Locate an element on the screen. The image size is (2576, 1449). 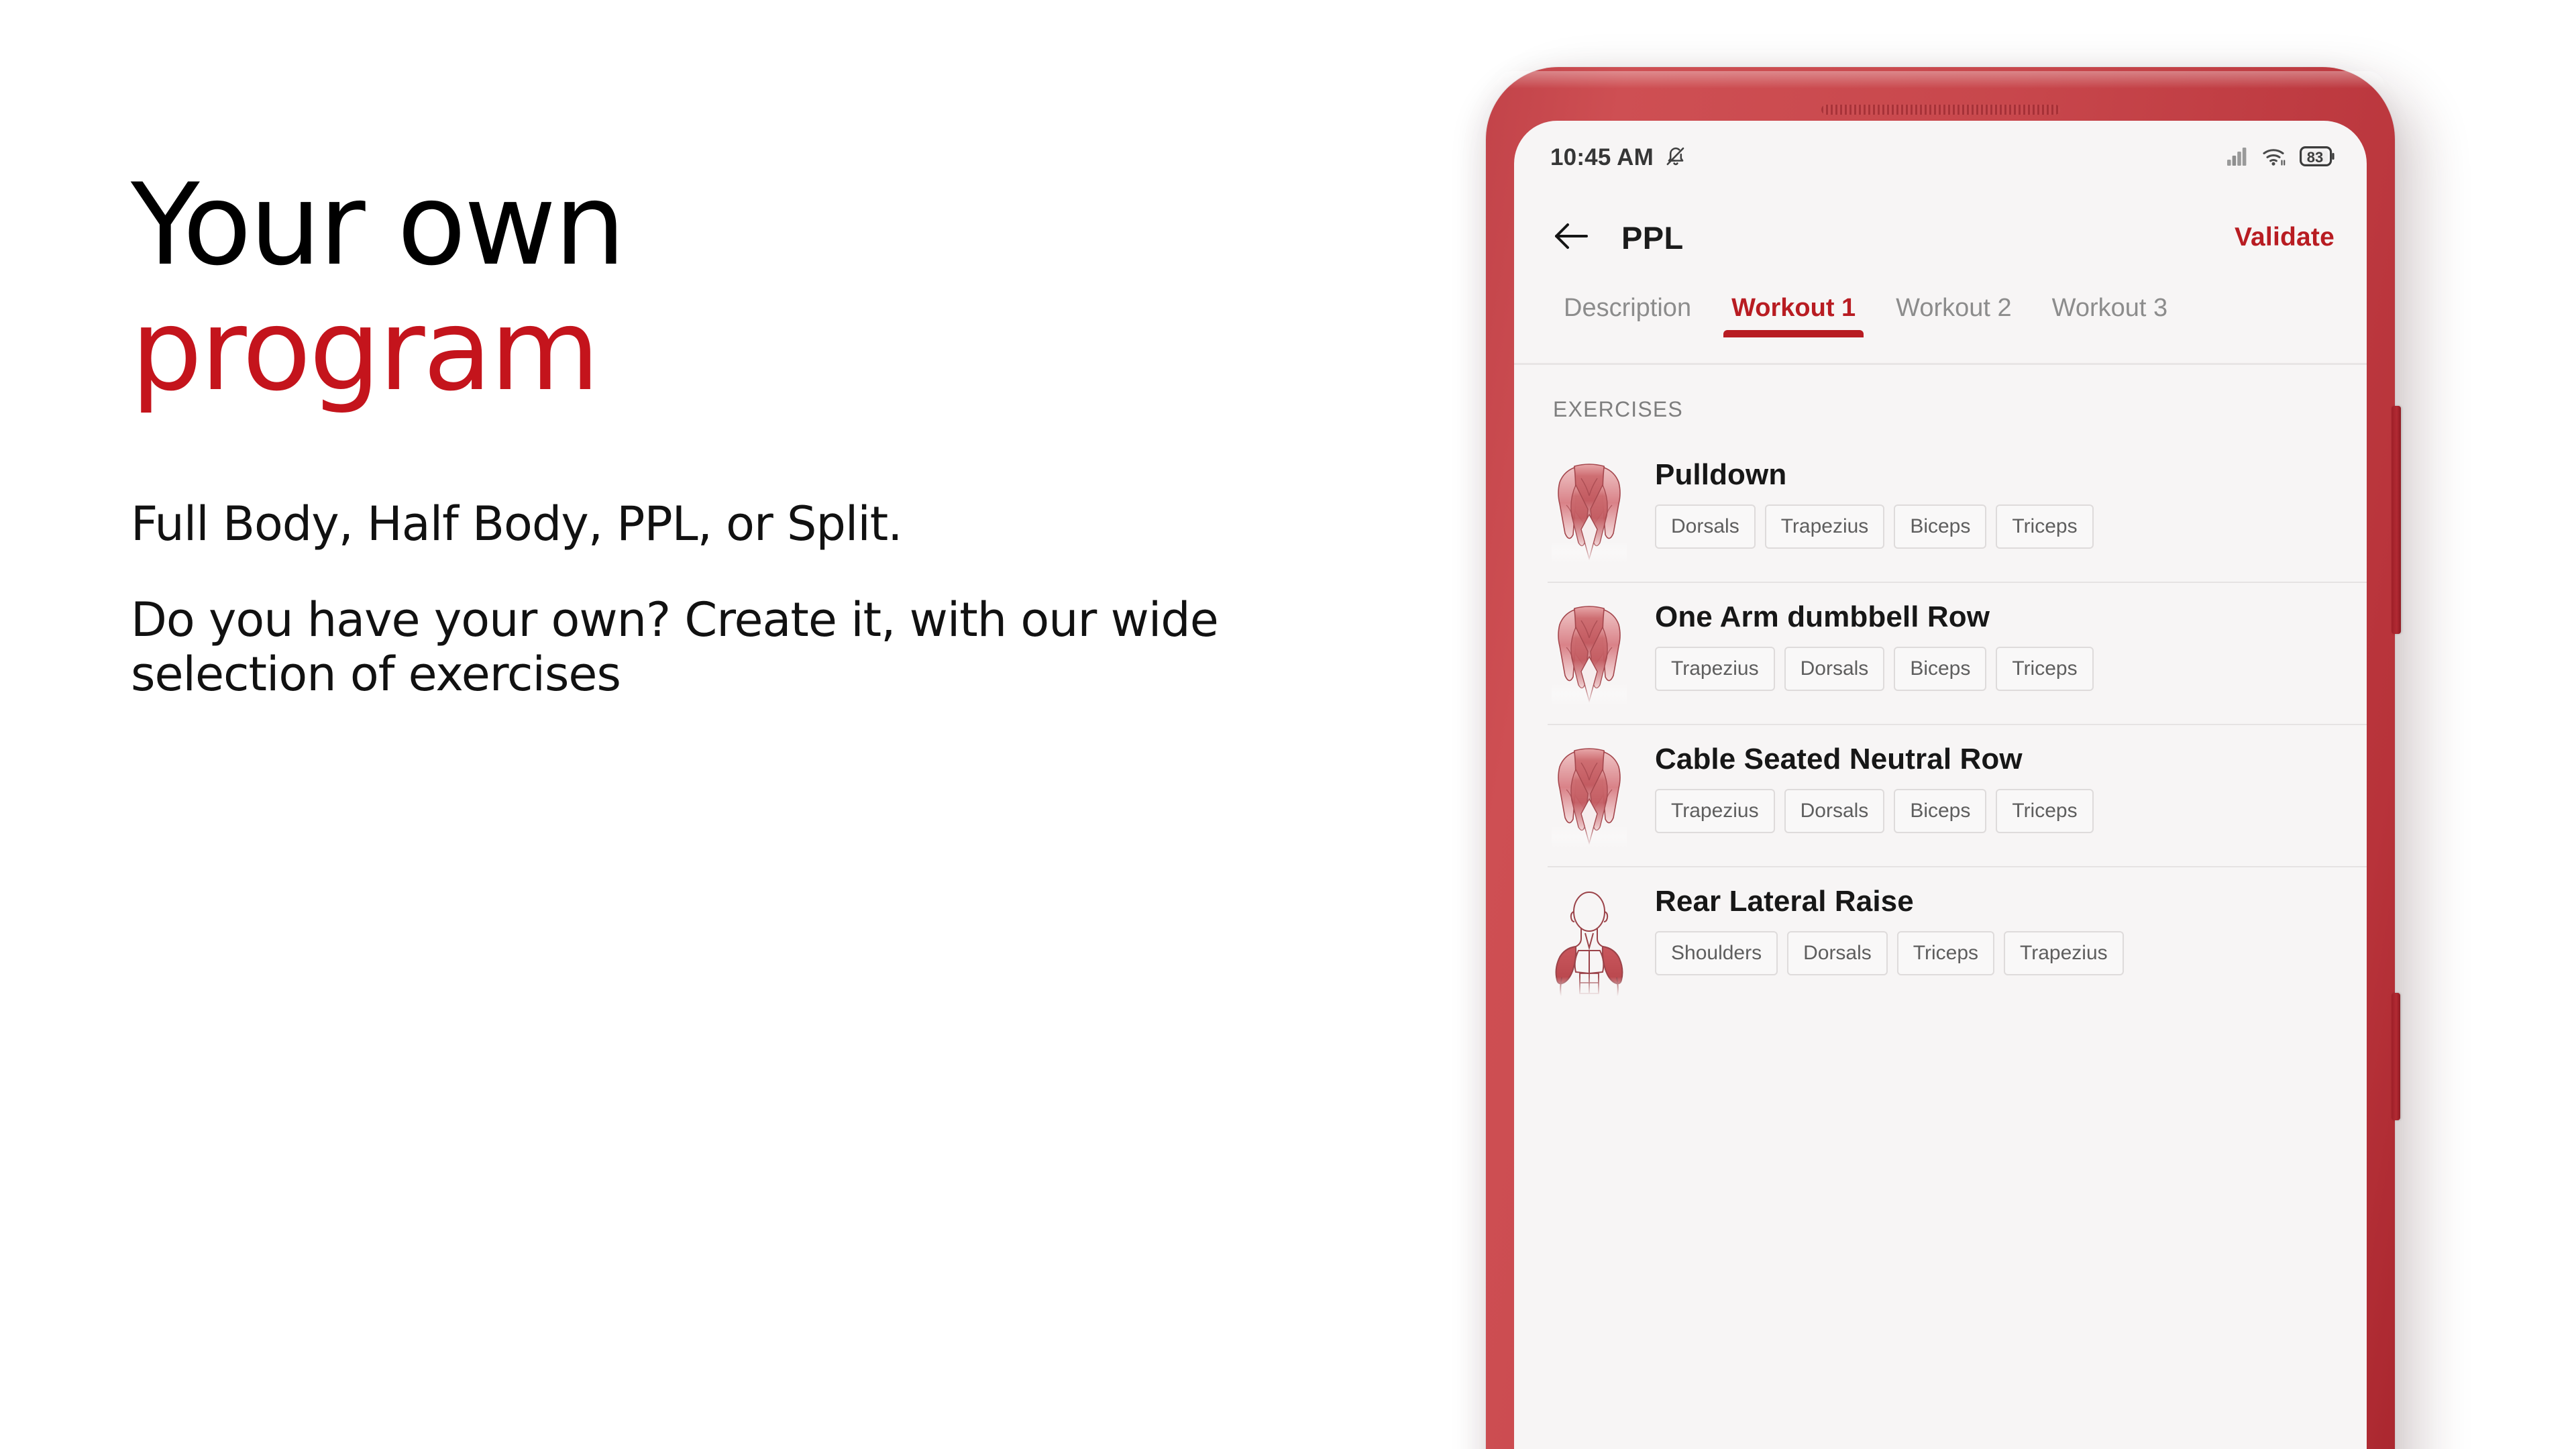
headline-line-2: program is located at coordinates (365, 350).